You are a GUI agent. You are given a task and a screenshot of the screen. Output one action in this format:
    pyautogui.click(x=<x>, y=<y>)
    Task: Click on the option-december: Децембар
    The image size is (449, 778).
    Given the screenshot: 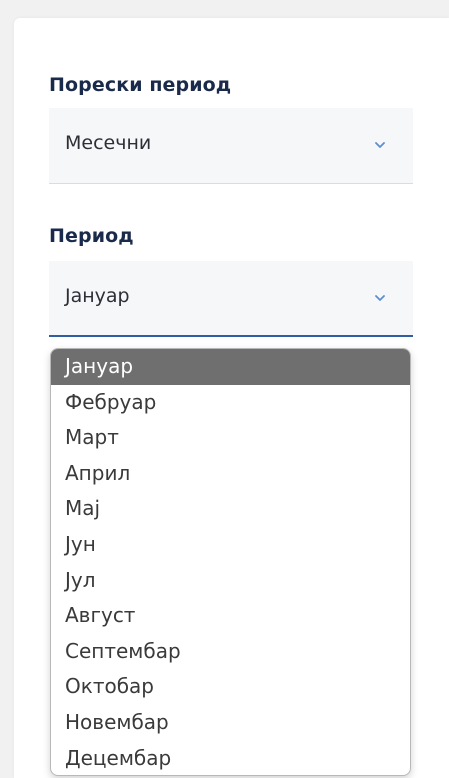 What is the action you would take?
    pyautogui.click(x=230, y=758)
    